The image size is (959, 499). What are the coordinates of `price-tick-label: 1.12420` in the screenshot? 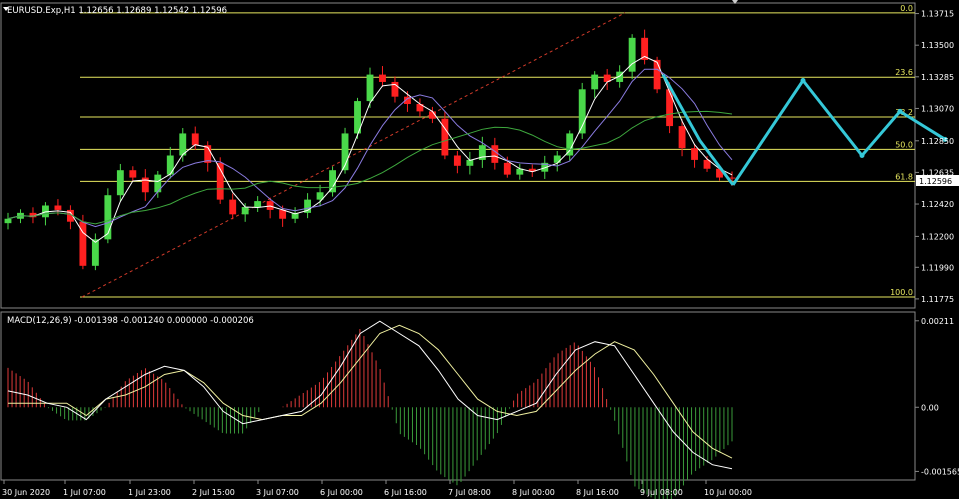 It's located at (937, 204).